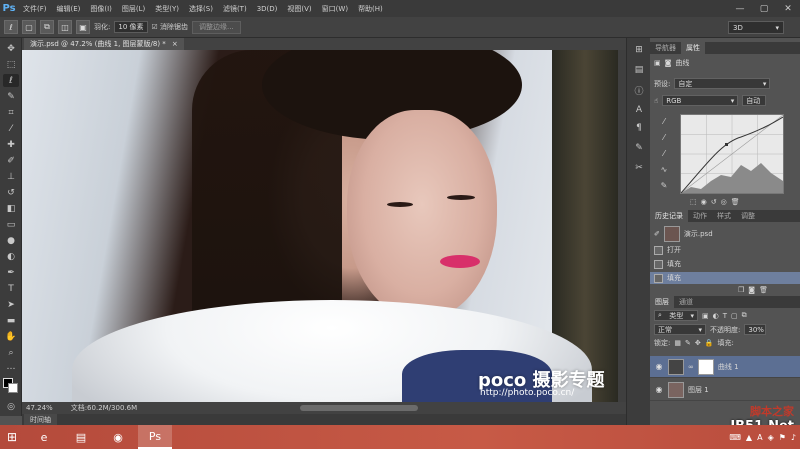  What do you see at coordinates (748, 216) in the screenshot?
I see `tab-adjustments: 调整` at bounding box center [748, 216].